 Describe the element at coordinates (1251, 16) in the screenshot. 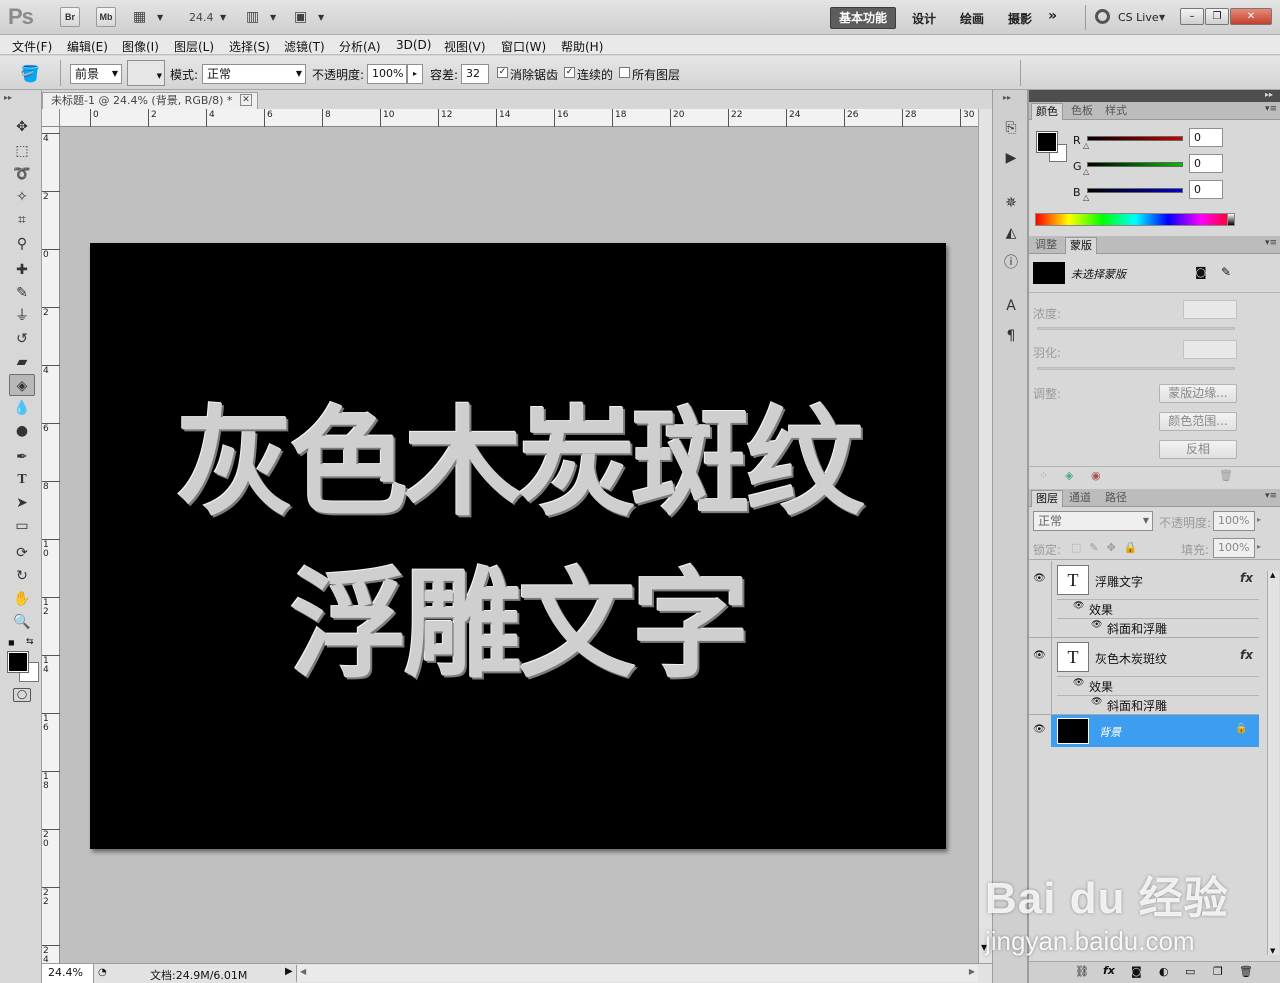

I see `close-button: ✕` at that location.